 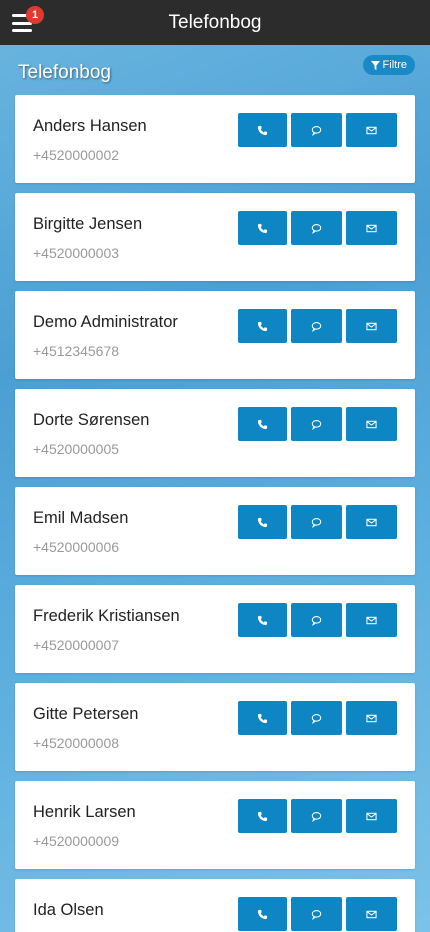 I want to click on contact-name: Anders Hansen, so click(x=90, y=126).